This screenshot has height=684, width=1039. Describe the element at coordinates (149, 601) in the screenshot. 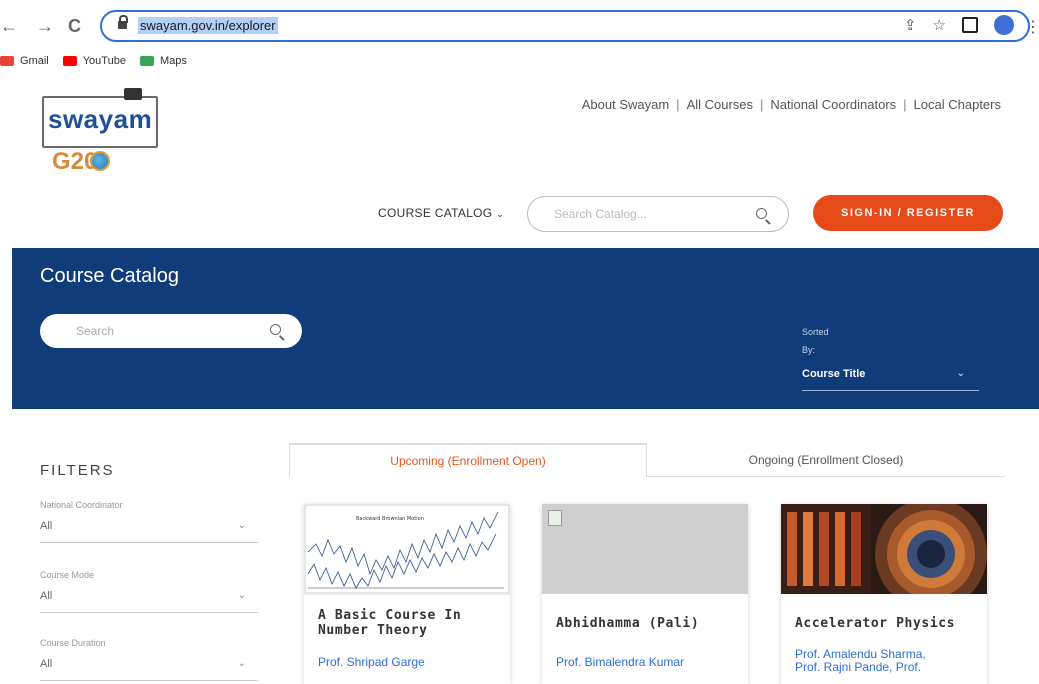

I see `course-mode-select: All ⌄` at that location.